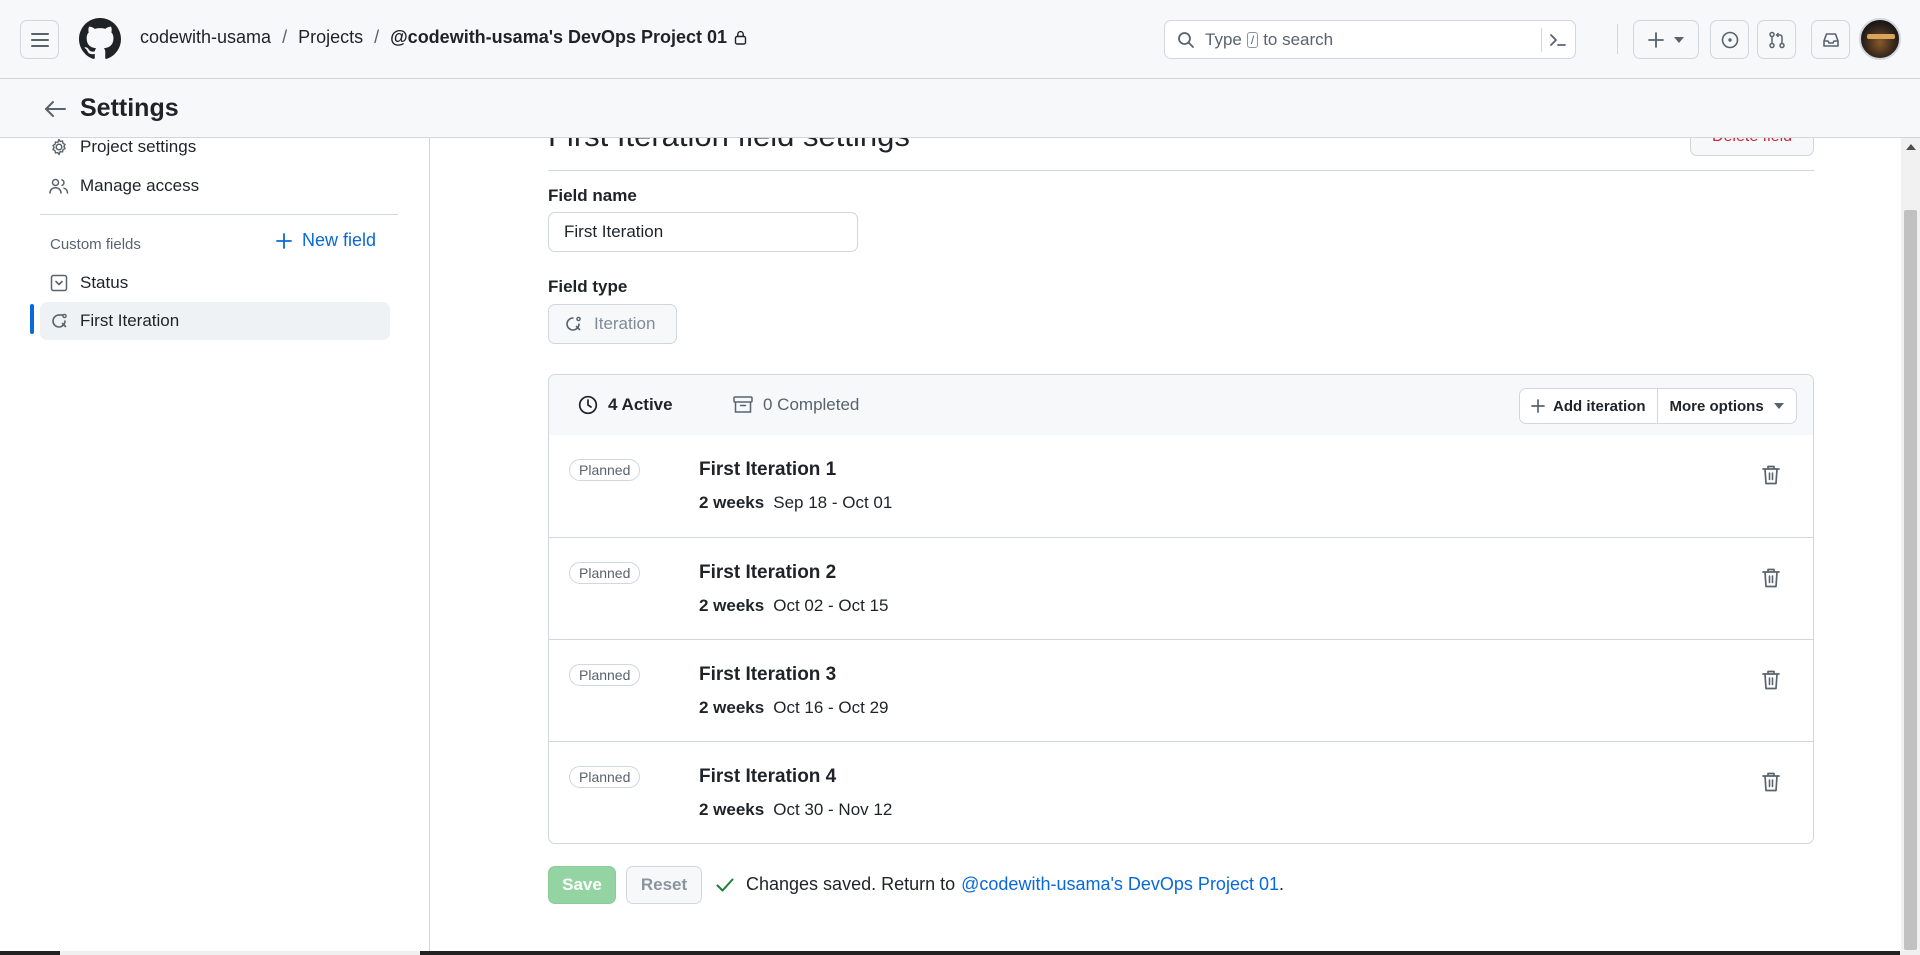 The height and width of the screenshot is (955, 1920). What do you see at coordinates (32, 319) in the screenshot?
I see `active-indicator` at bounding box center [32, 319].